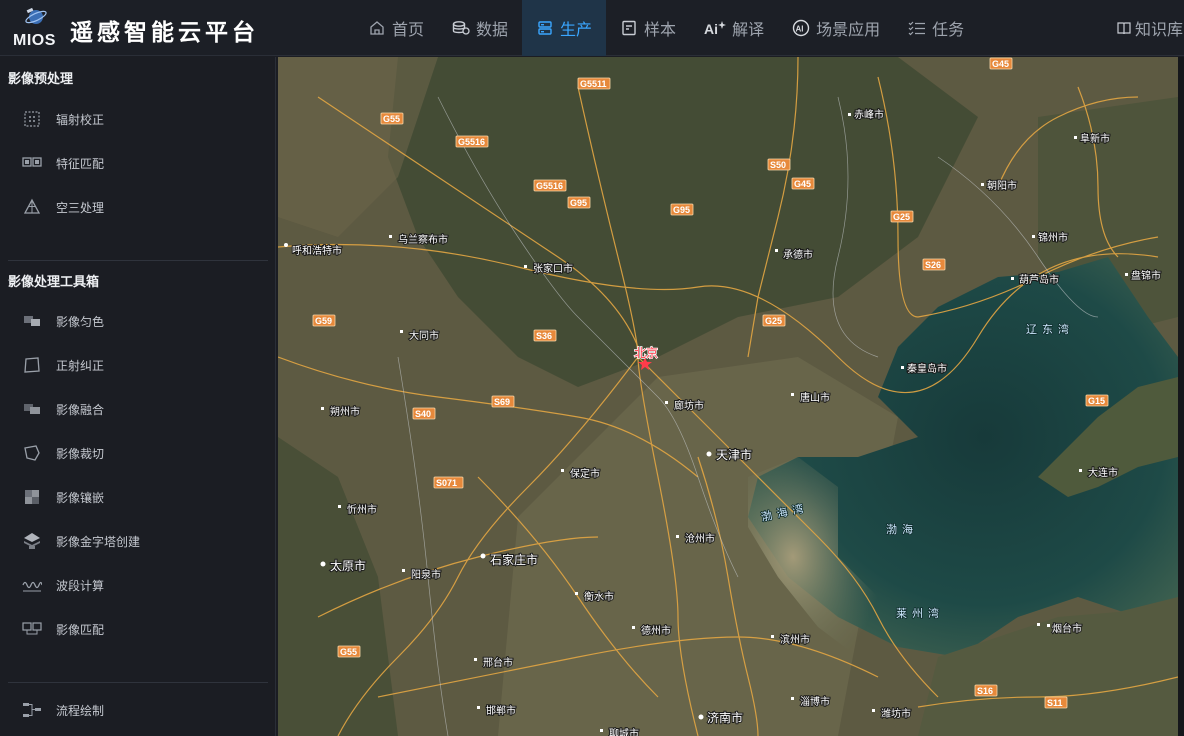 This screenshot has height=736, width=1184. I want to click on nav-knowledge-base-label: 知识库, so click(1159, 29).